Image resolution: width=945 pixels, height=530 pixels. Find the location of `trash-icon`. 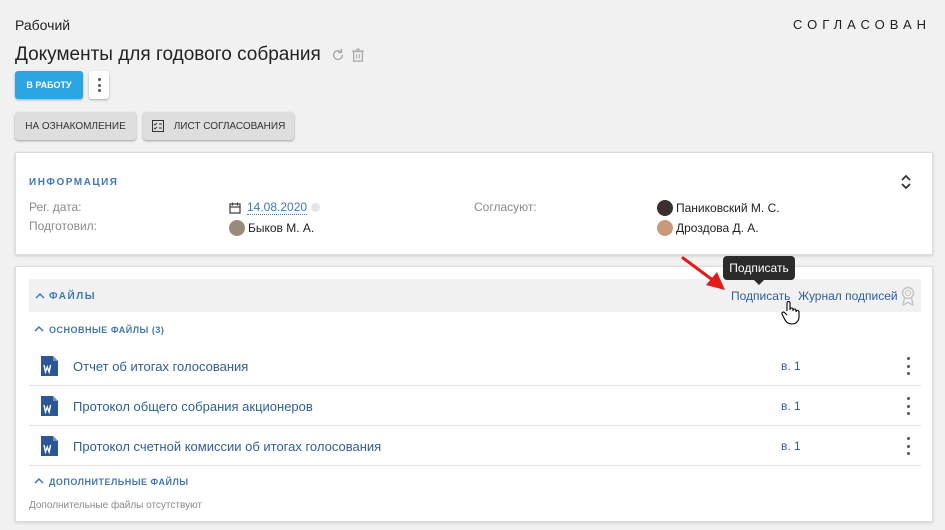

trash-icon is located at coordinates (358, 55).